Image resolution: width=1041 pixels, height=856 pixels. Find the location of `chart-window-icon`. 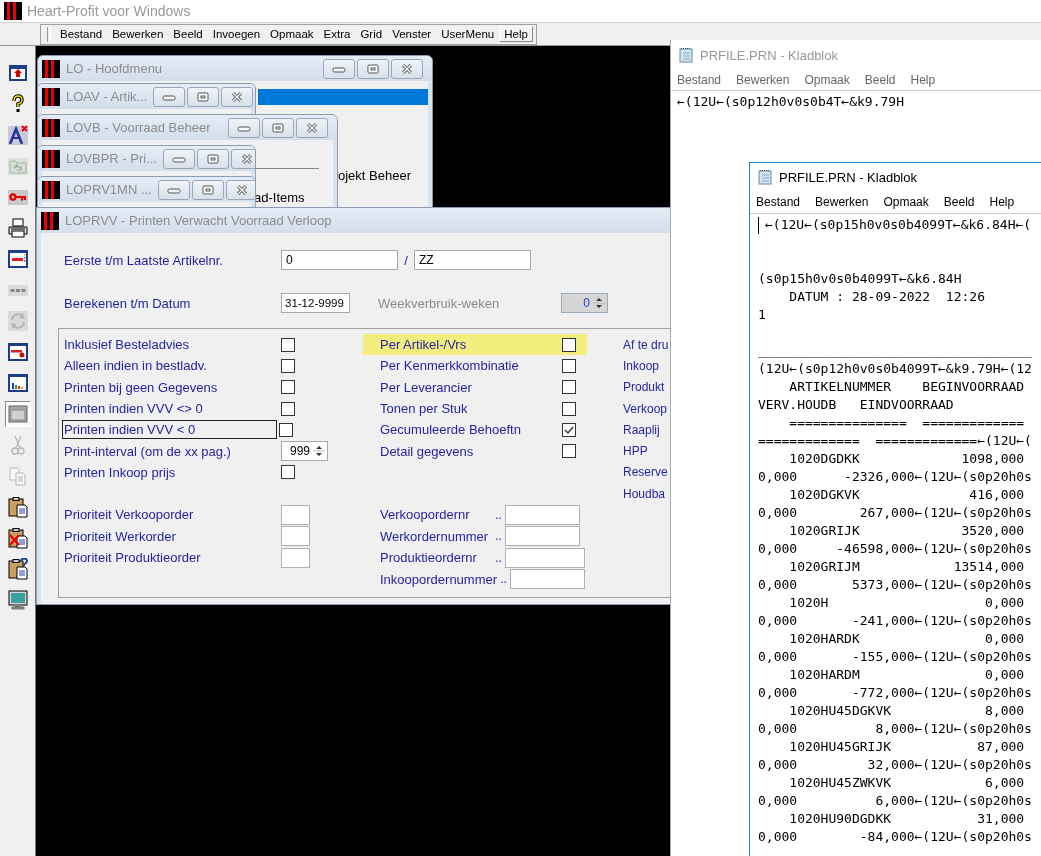

chart-window-icon is located at coordinates (17, 383).